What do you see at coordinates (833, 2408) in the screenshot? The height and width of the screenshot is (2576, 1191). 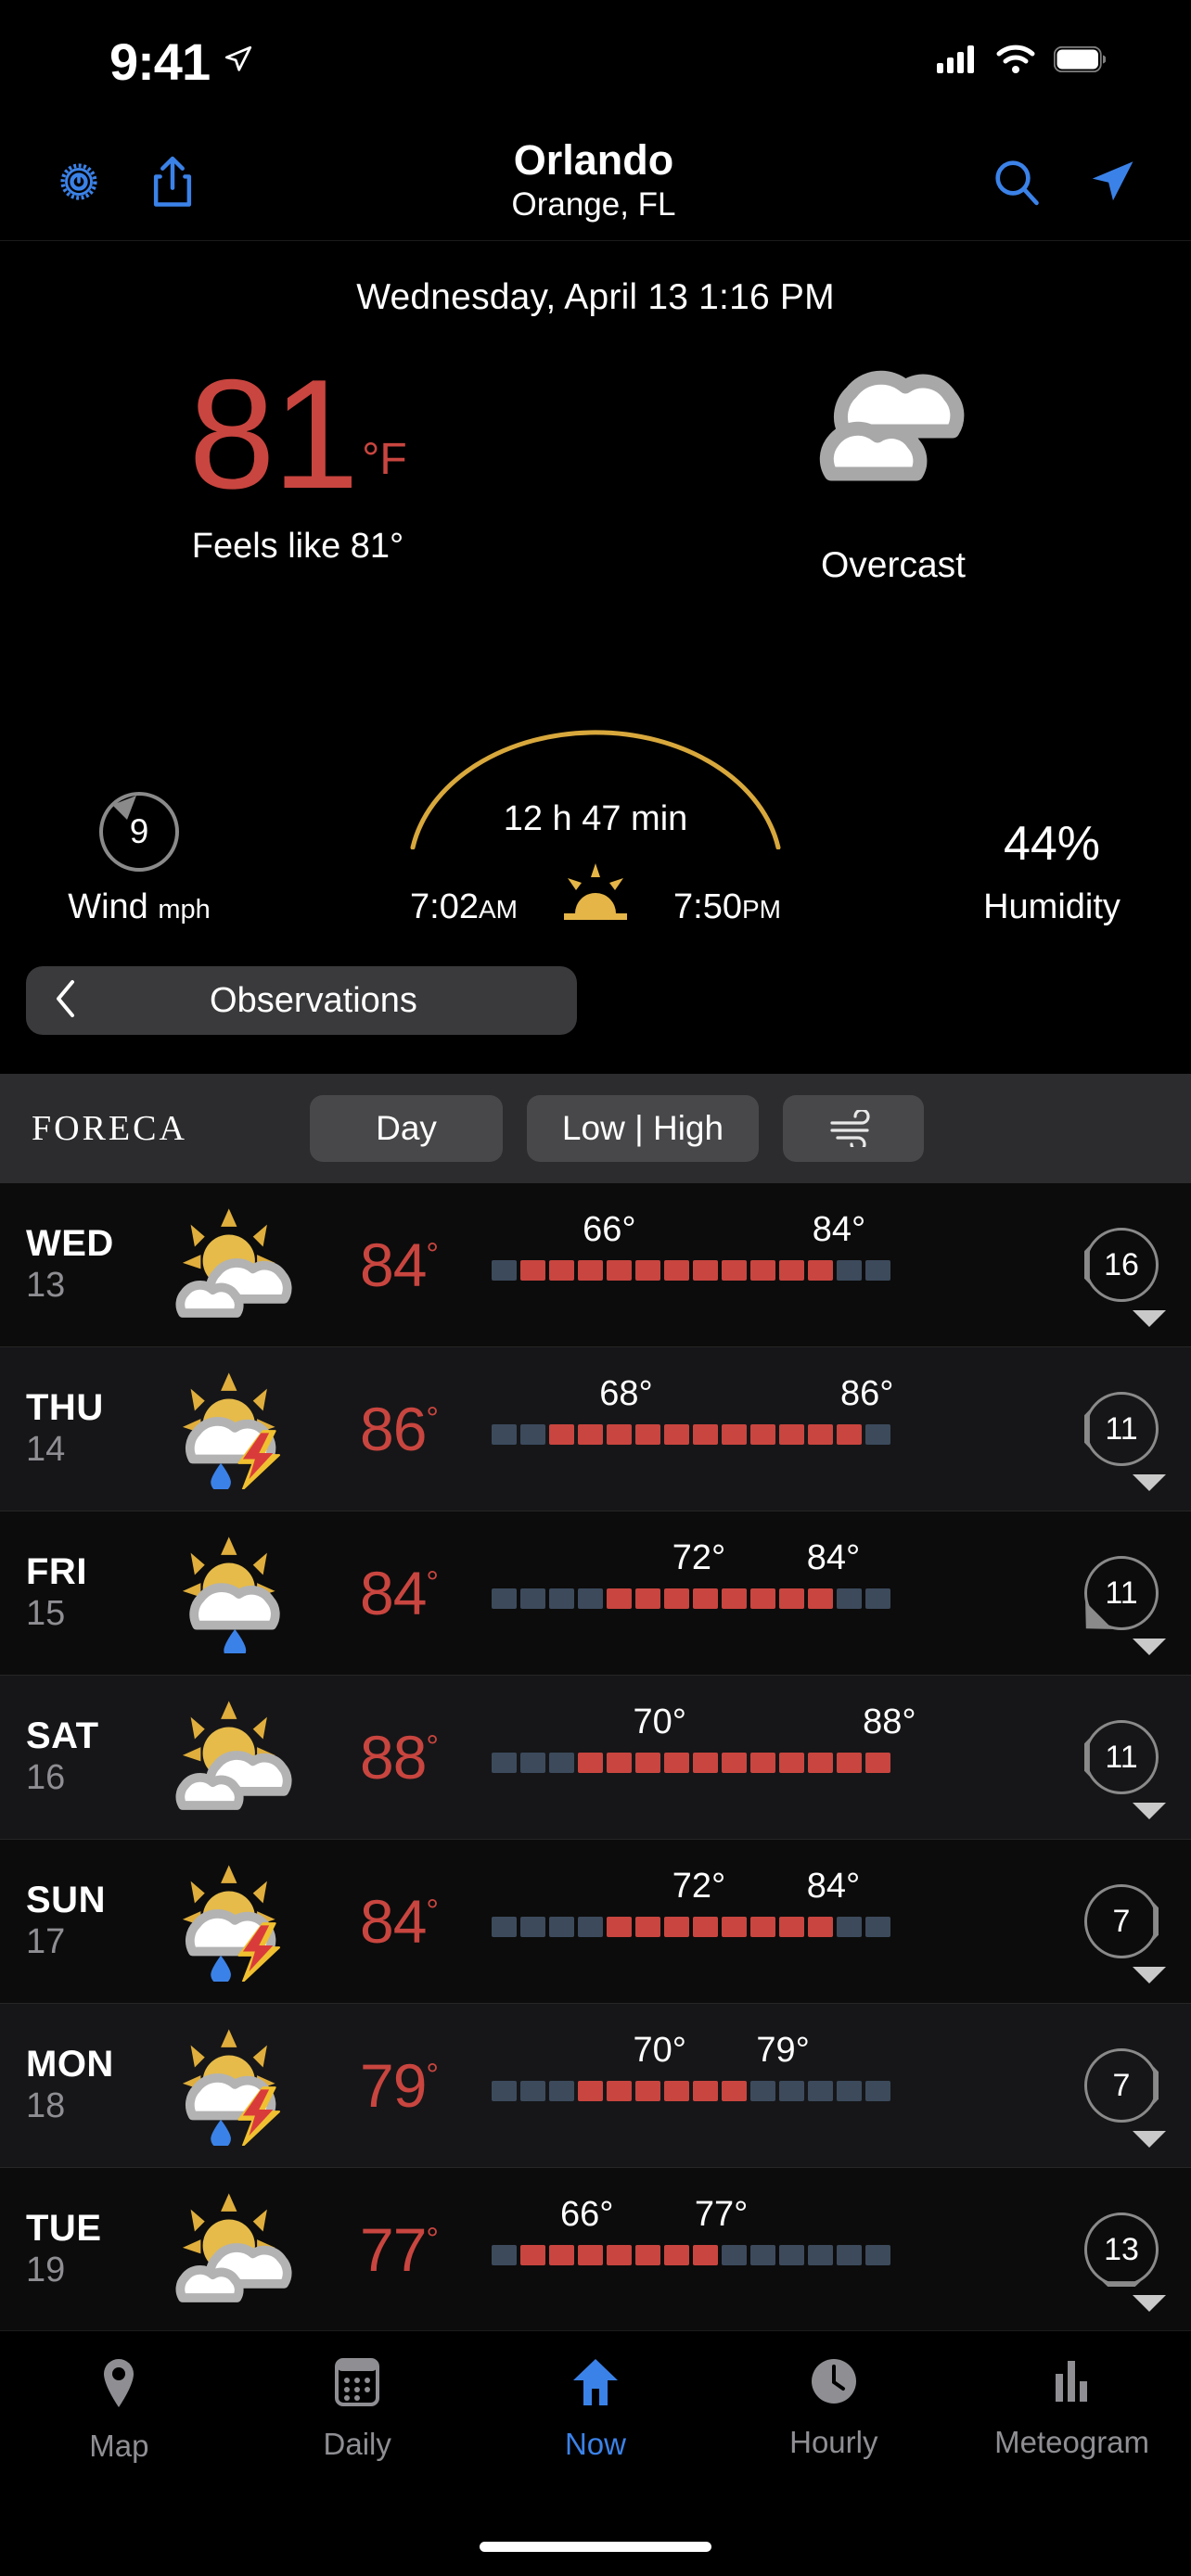 I see `tab-hourly: Hourly` at bounding box center [833, 2408].